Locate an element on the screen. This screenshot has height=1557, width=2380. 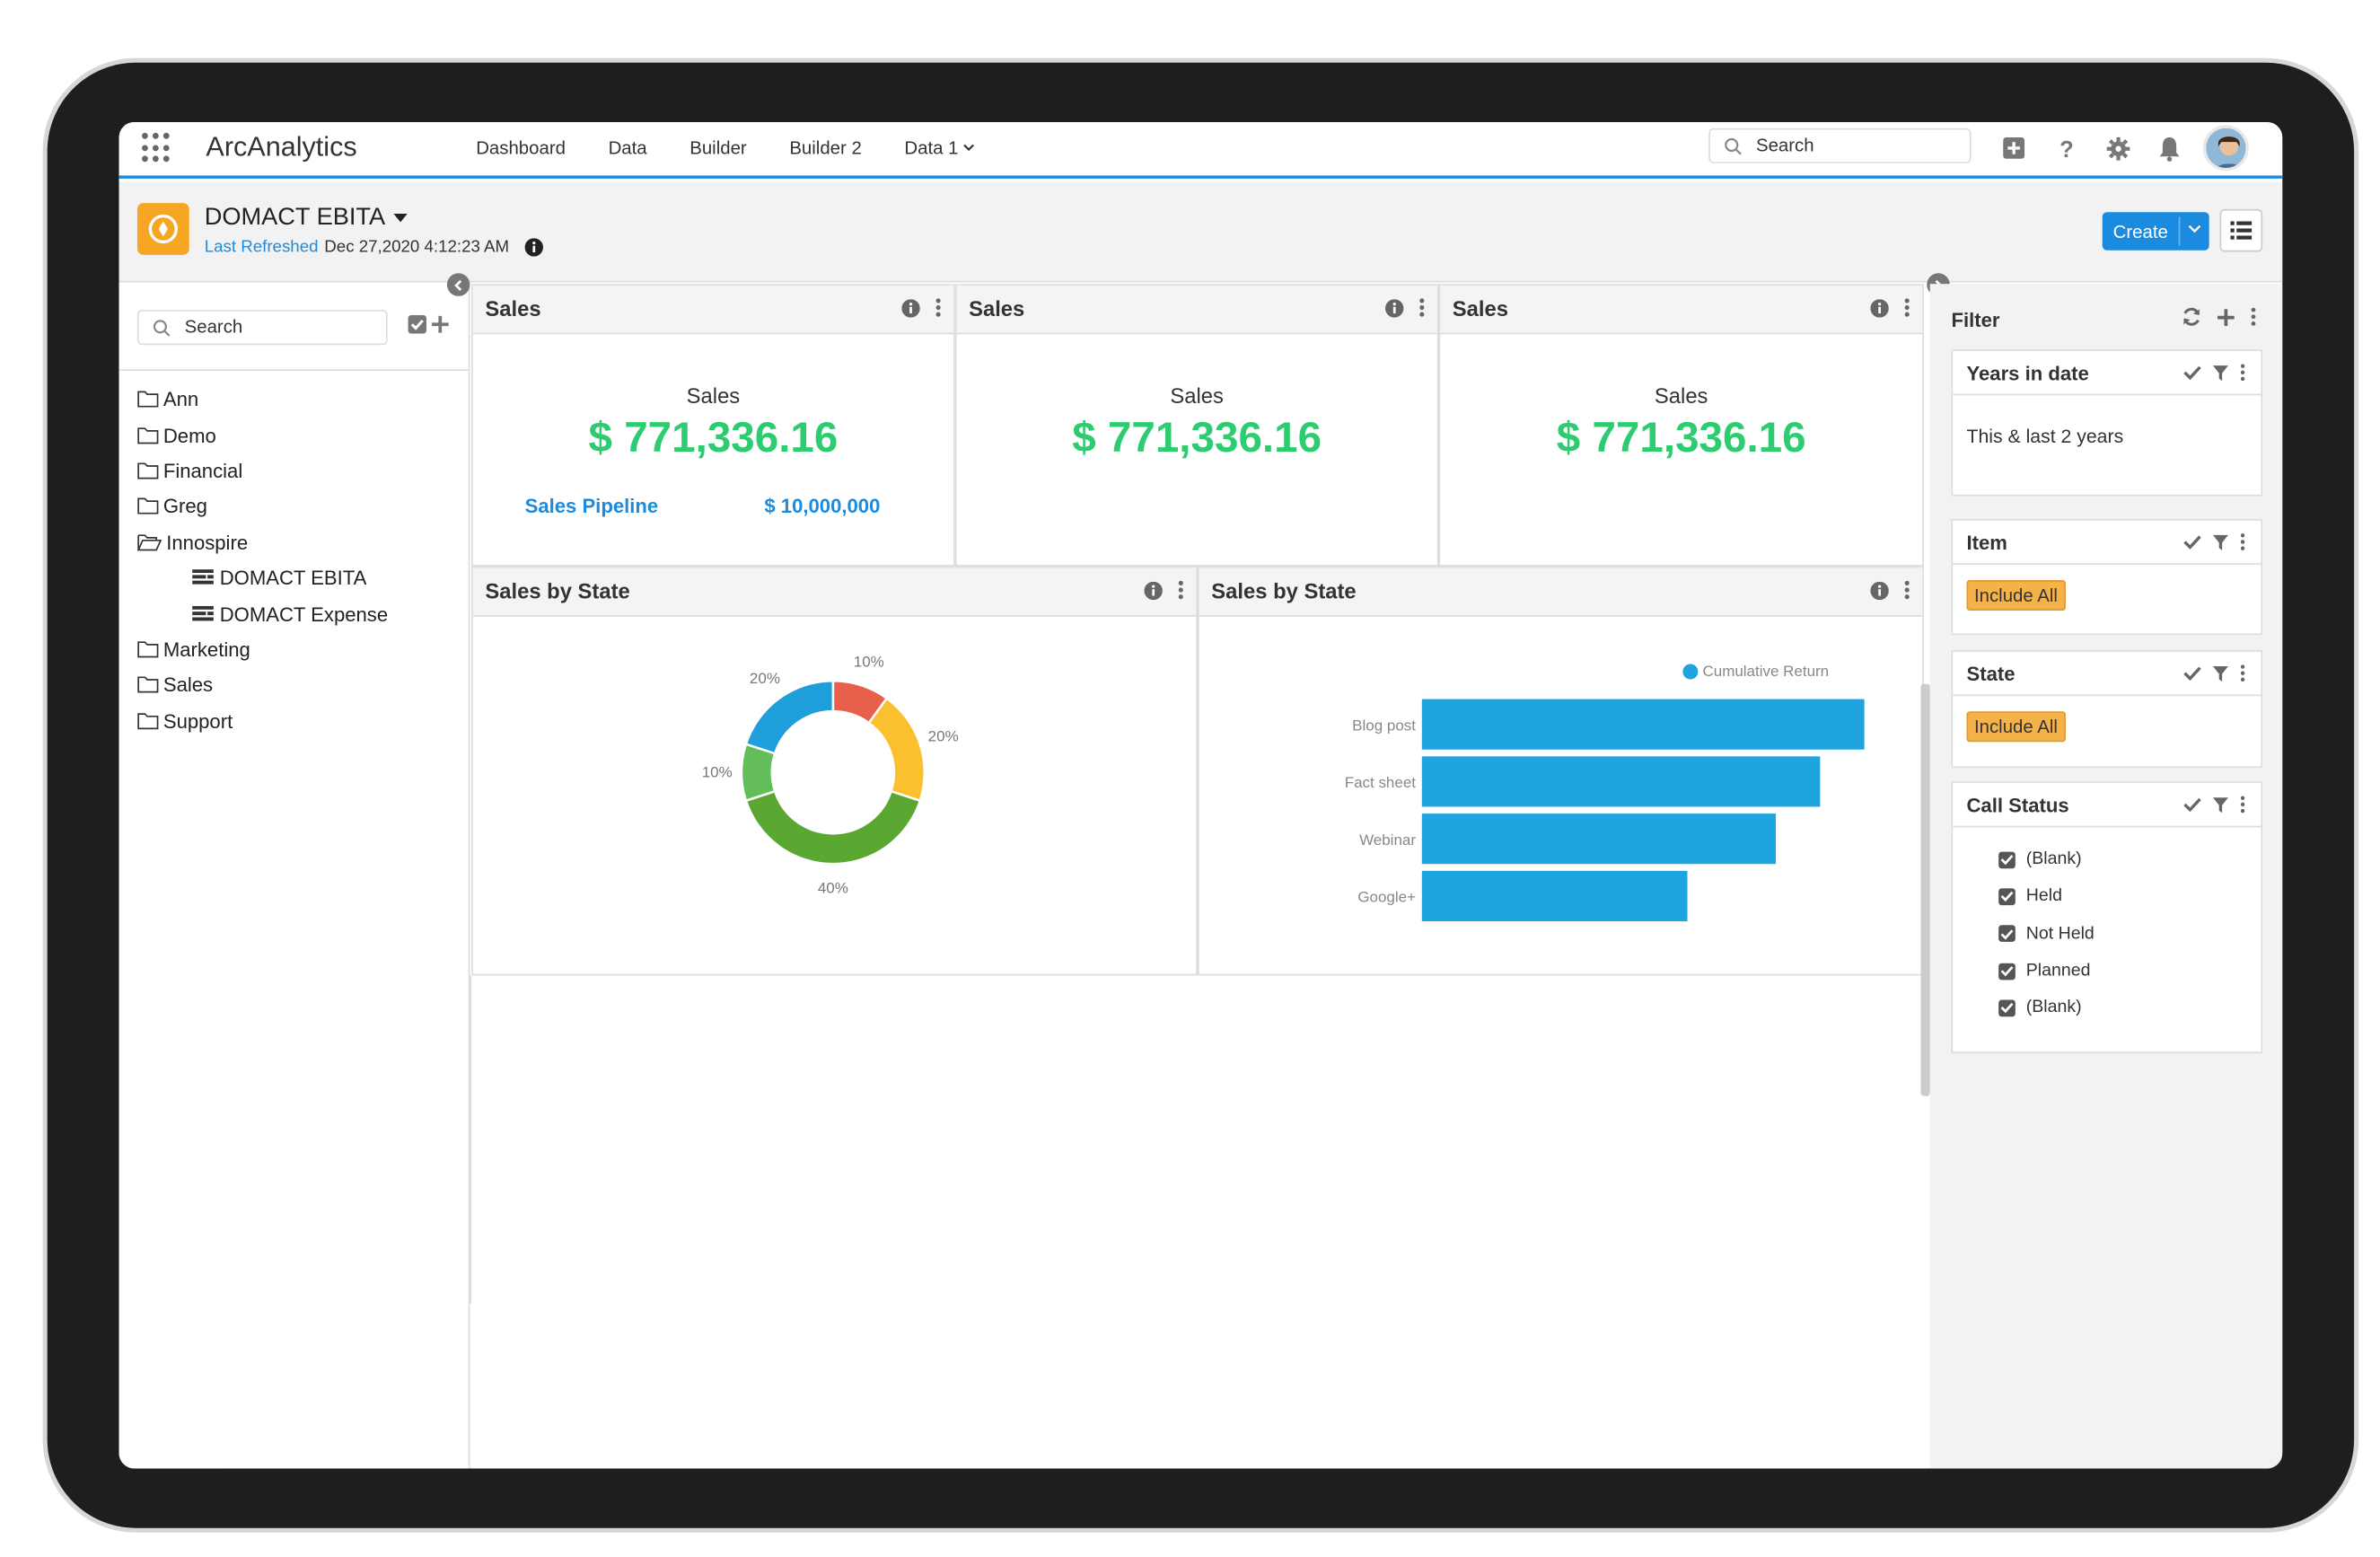
kpi-label: Sales is located at coordinates (713, 395).